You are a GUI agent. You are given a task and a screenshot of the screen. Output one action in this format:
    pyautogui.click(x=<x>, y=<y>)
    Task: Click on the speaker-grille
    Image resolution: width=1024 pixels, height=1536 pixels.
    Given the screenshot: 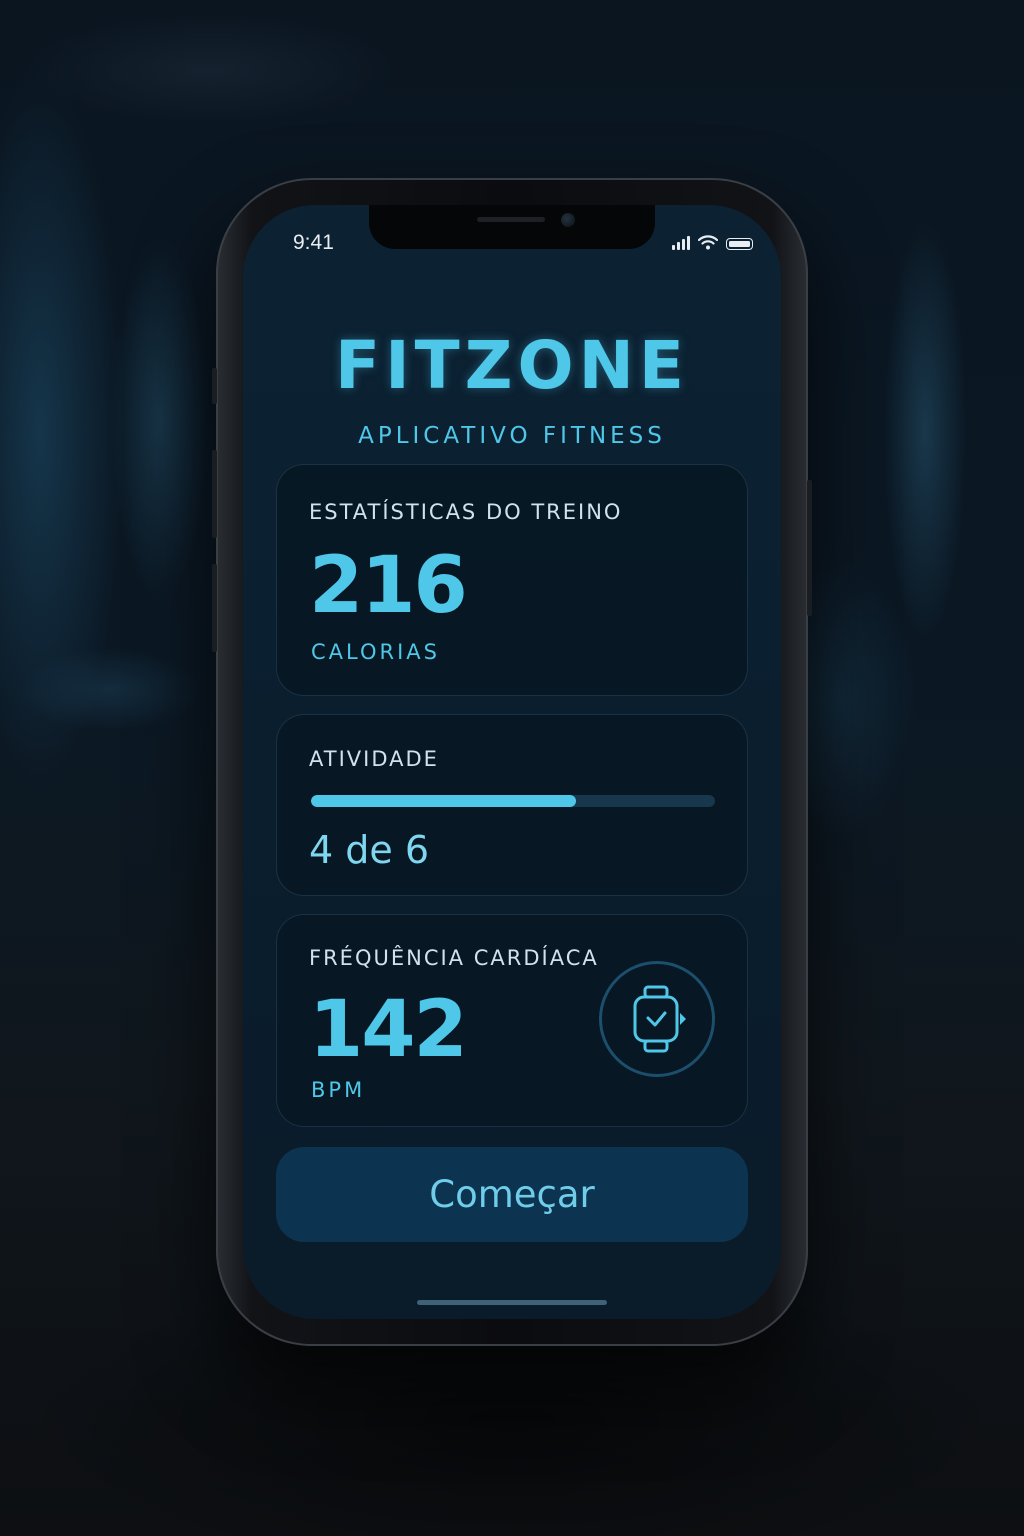 What is the action you would take?
    pyautogui.click(x=511, y=219)
    